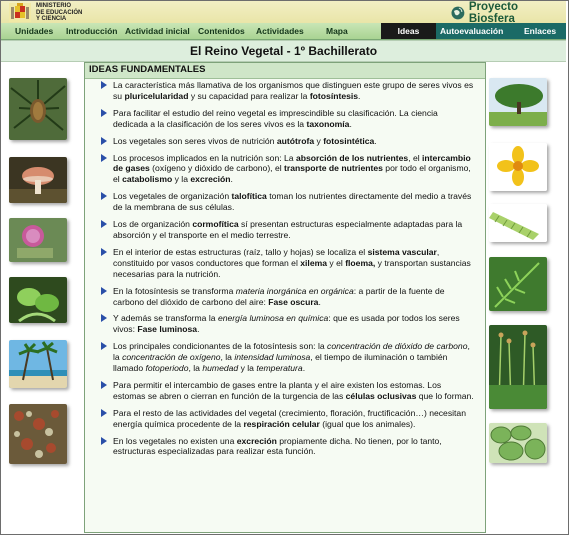 This screenshot has height=535, width=569. I want to click on bold-term: fotosíntesis, so click(334, 95).